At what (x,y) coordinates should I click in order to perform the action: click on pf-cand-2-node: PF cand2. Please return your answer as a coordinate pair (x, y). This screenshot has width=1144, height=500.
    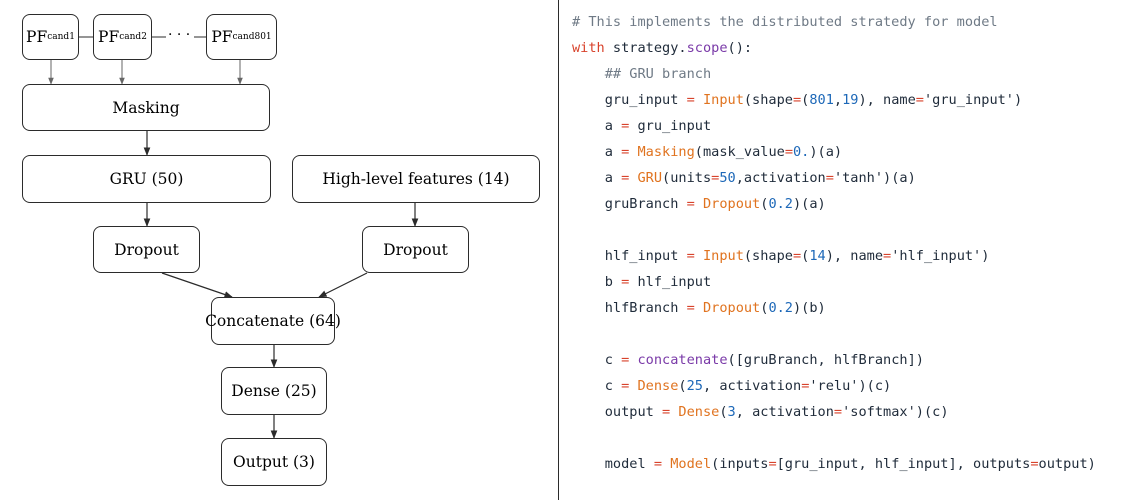
    Looking at the image, I should click on (122, 37).